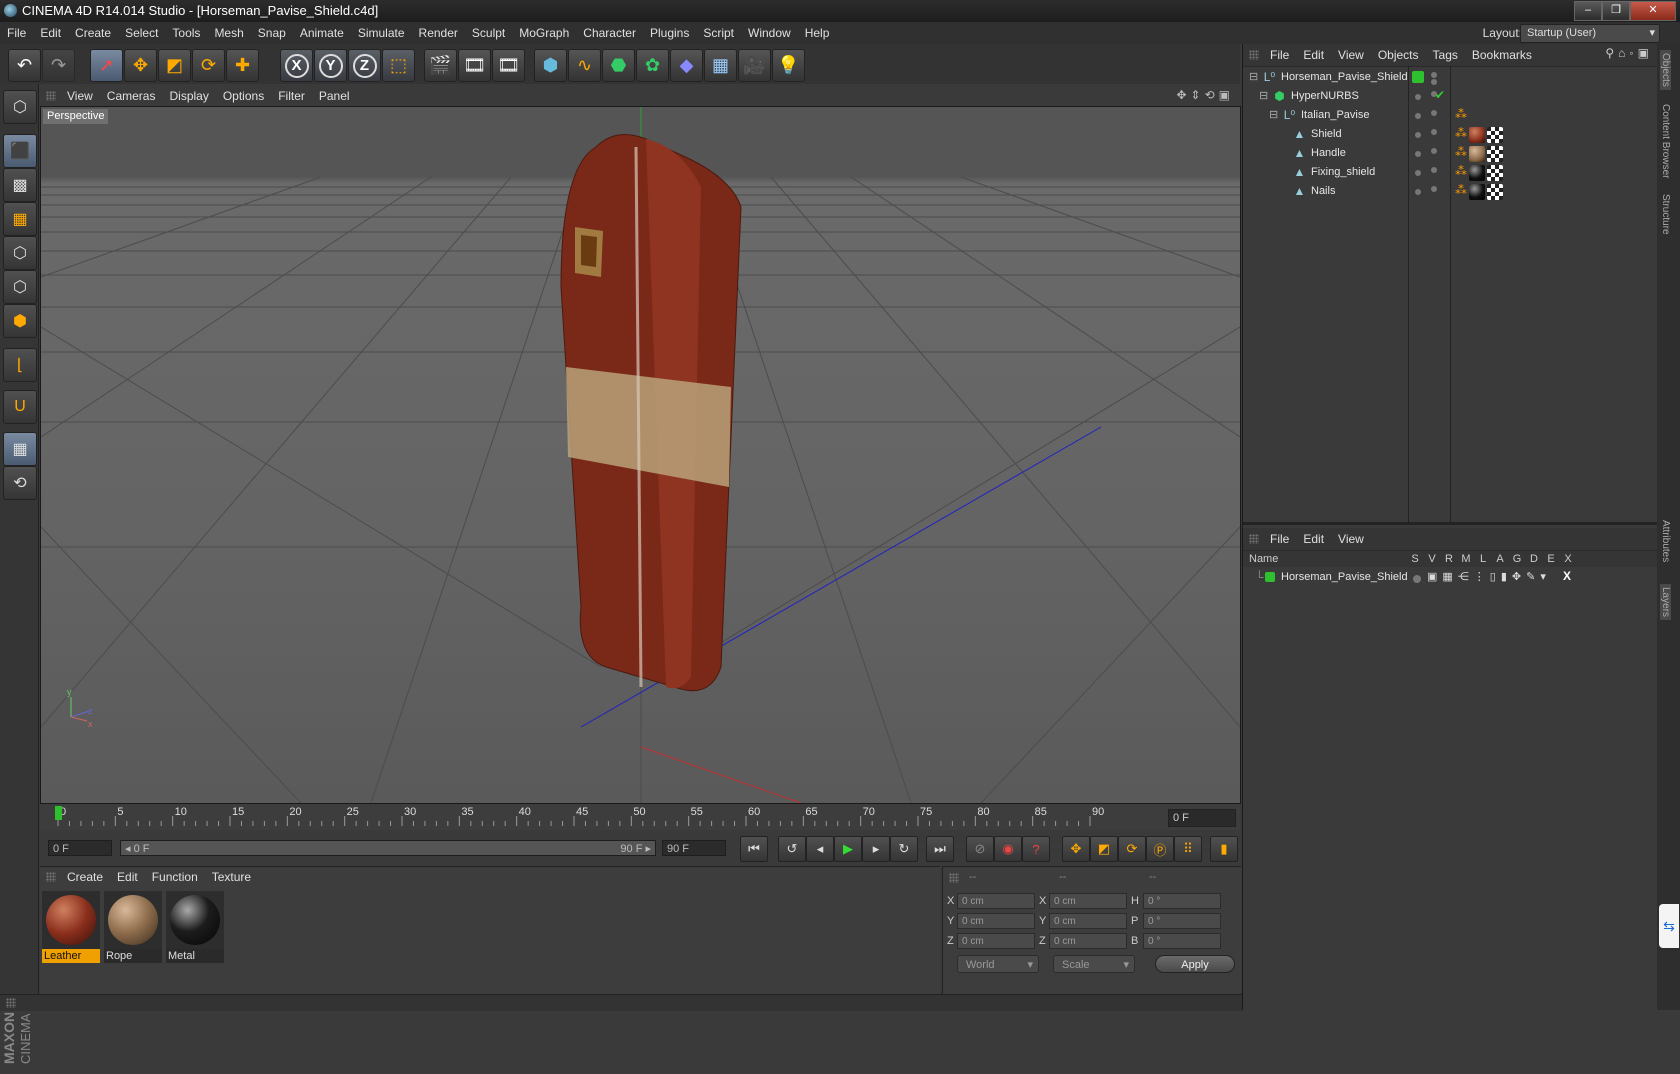 This screenshot has height=1074, width=1680. I want to click on deformers-column: D, so click(1534, 559).